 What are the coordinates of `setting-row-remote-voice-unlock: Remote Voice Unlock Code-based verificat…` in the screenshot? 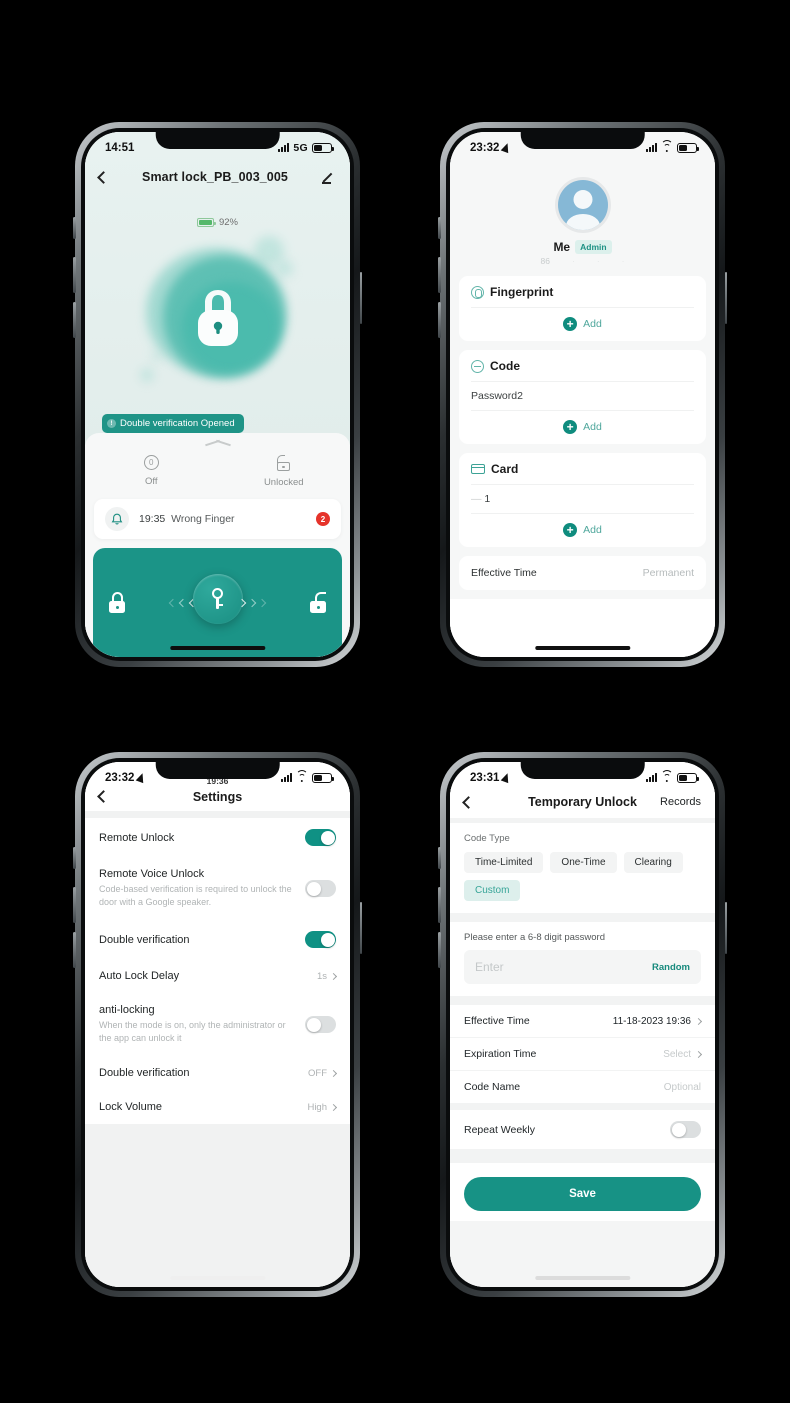 It's located at (217, 888).